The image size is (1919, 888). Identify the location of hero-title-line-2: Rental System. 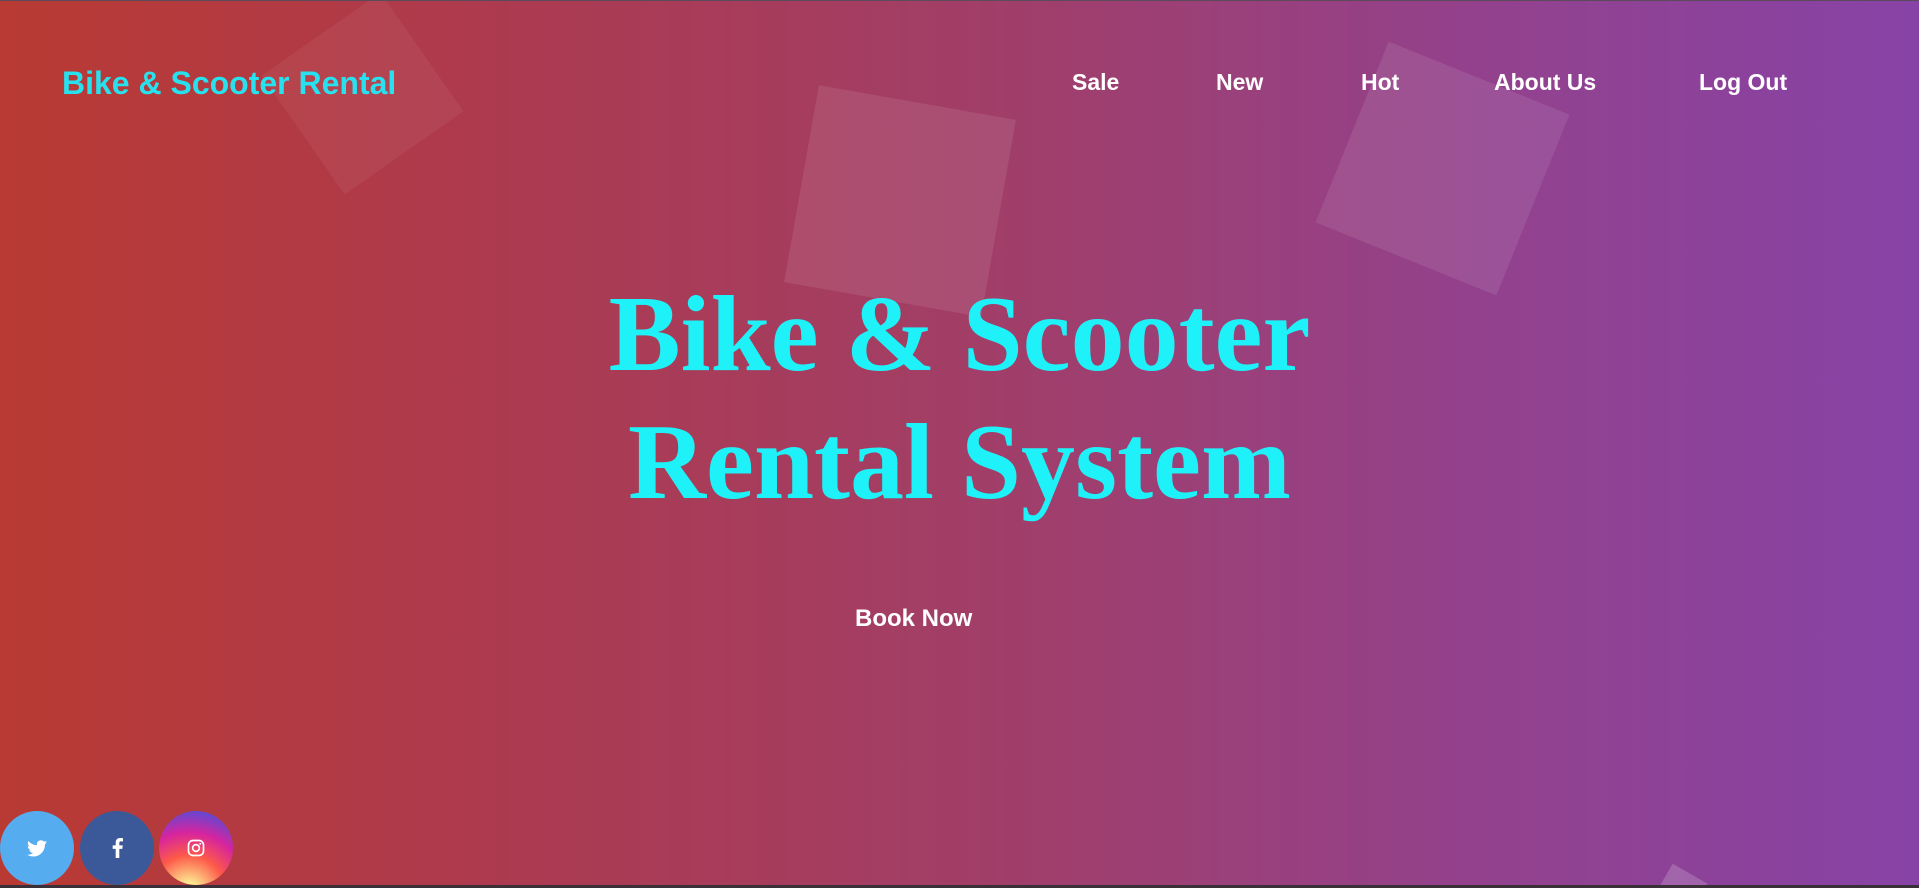
(959, 462).